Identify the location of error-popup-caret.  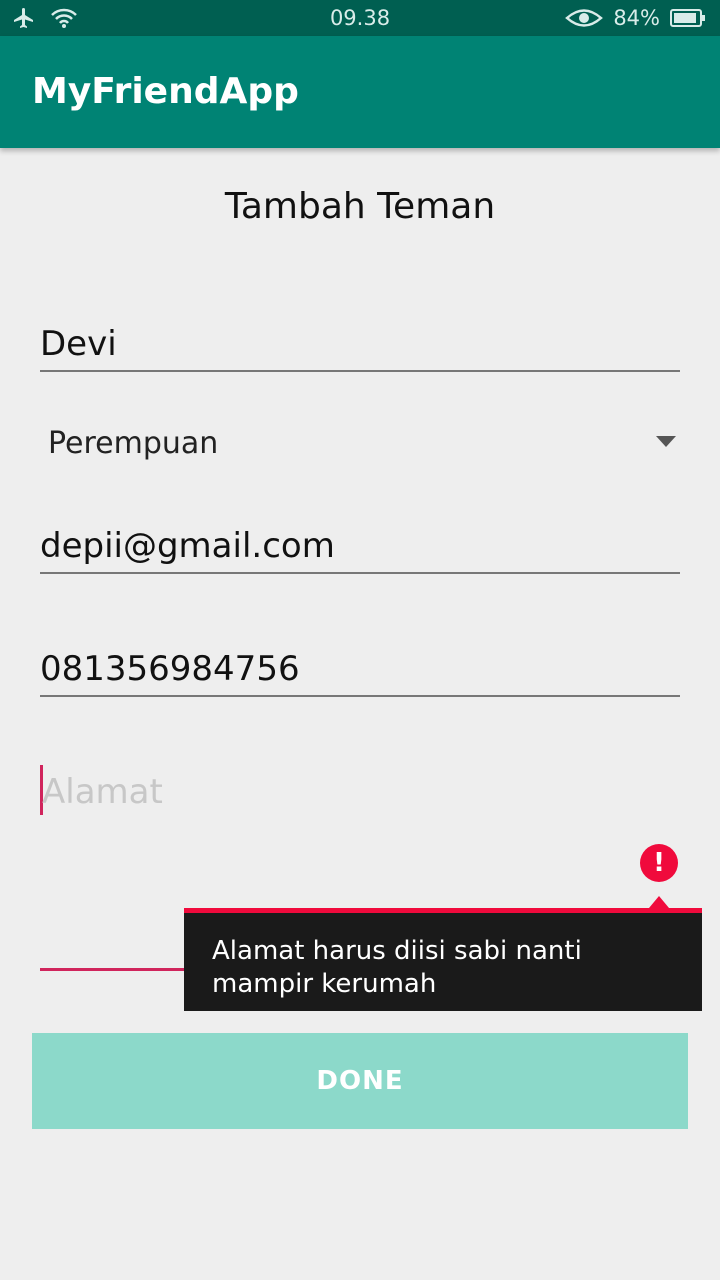
(659, 902).